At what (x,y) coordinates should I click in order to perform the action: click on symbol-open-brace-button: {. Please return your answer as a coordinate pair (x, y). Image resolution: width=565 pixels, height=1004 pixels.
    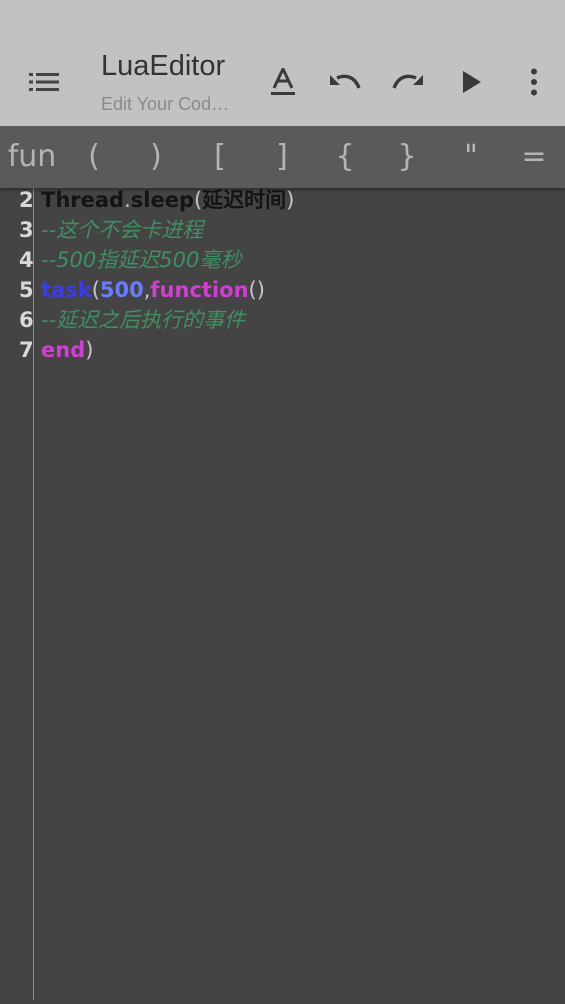
    Looking at the image, I should click on (345, 157).